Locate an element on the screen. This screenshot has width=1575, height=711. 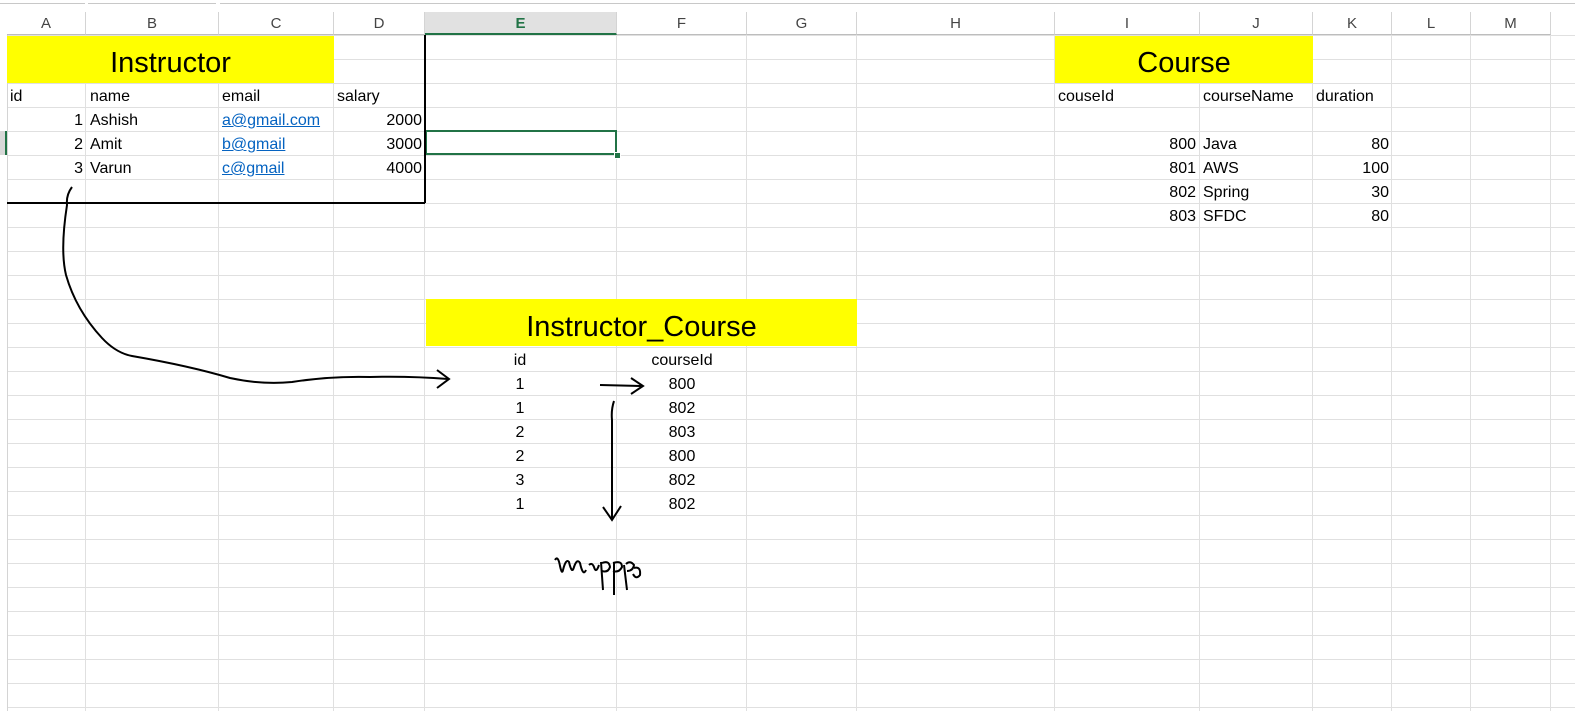
column-header-d: D is located at coordinates (379, 23).